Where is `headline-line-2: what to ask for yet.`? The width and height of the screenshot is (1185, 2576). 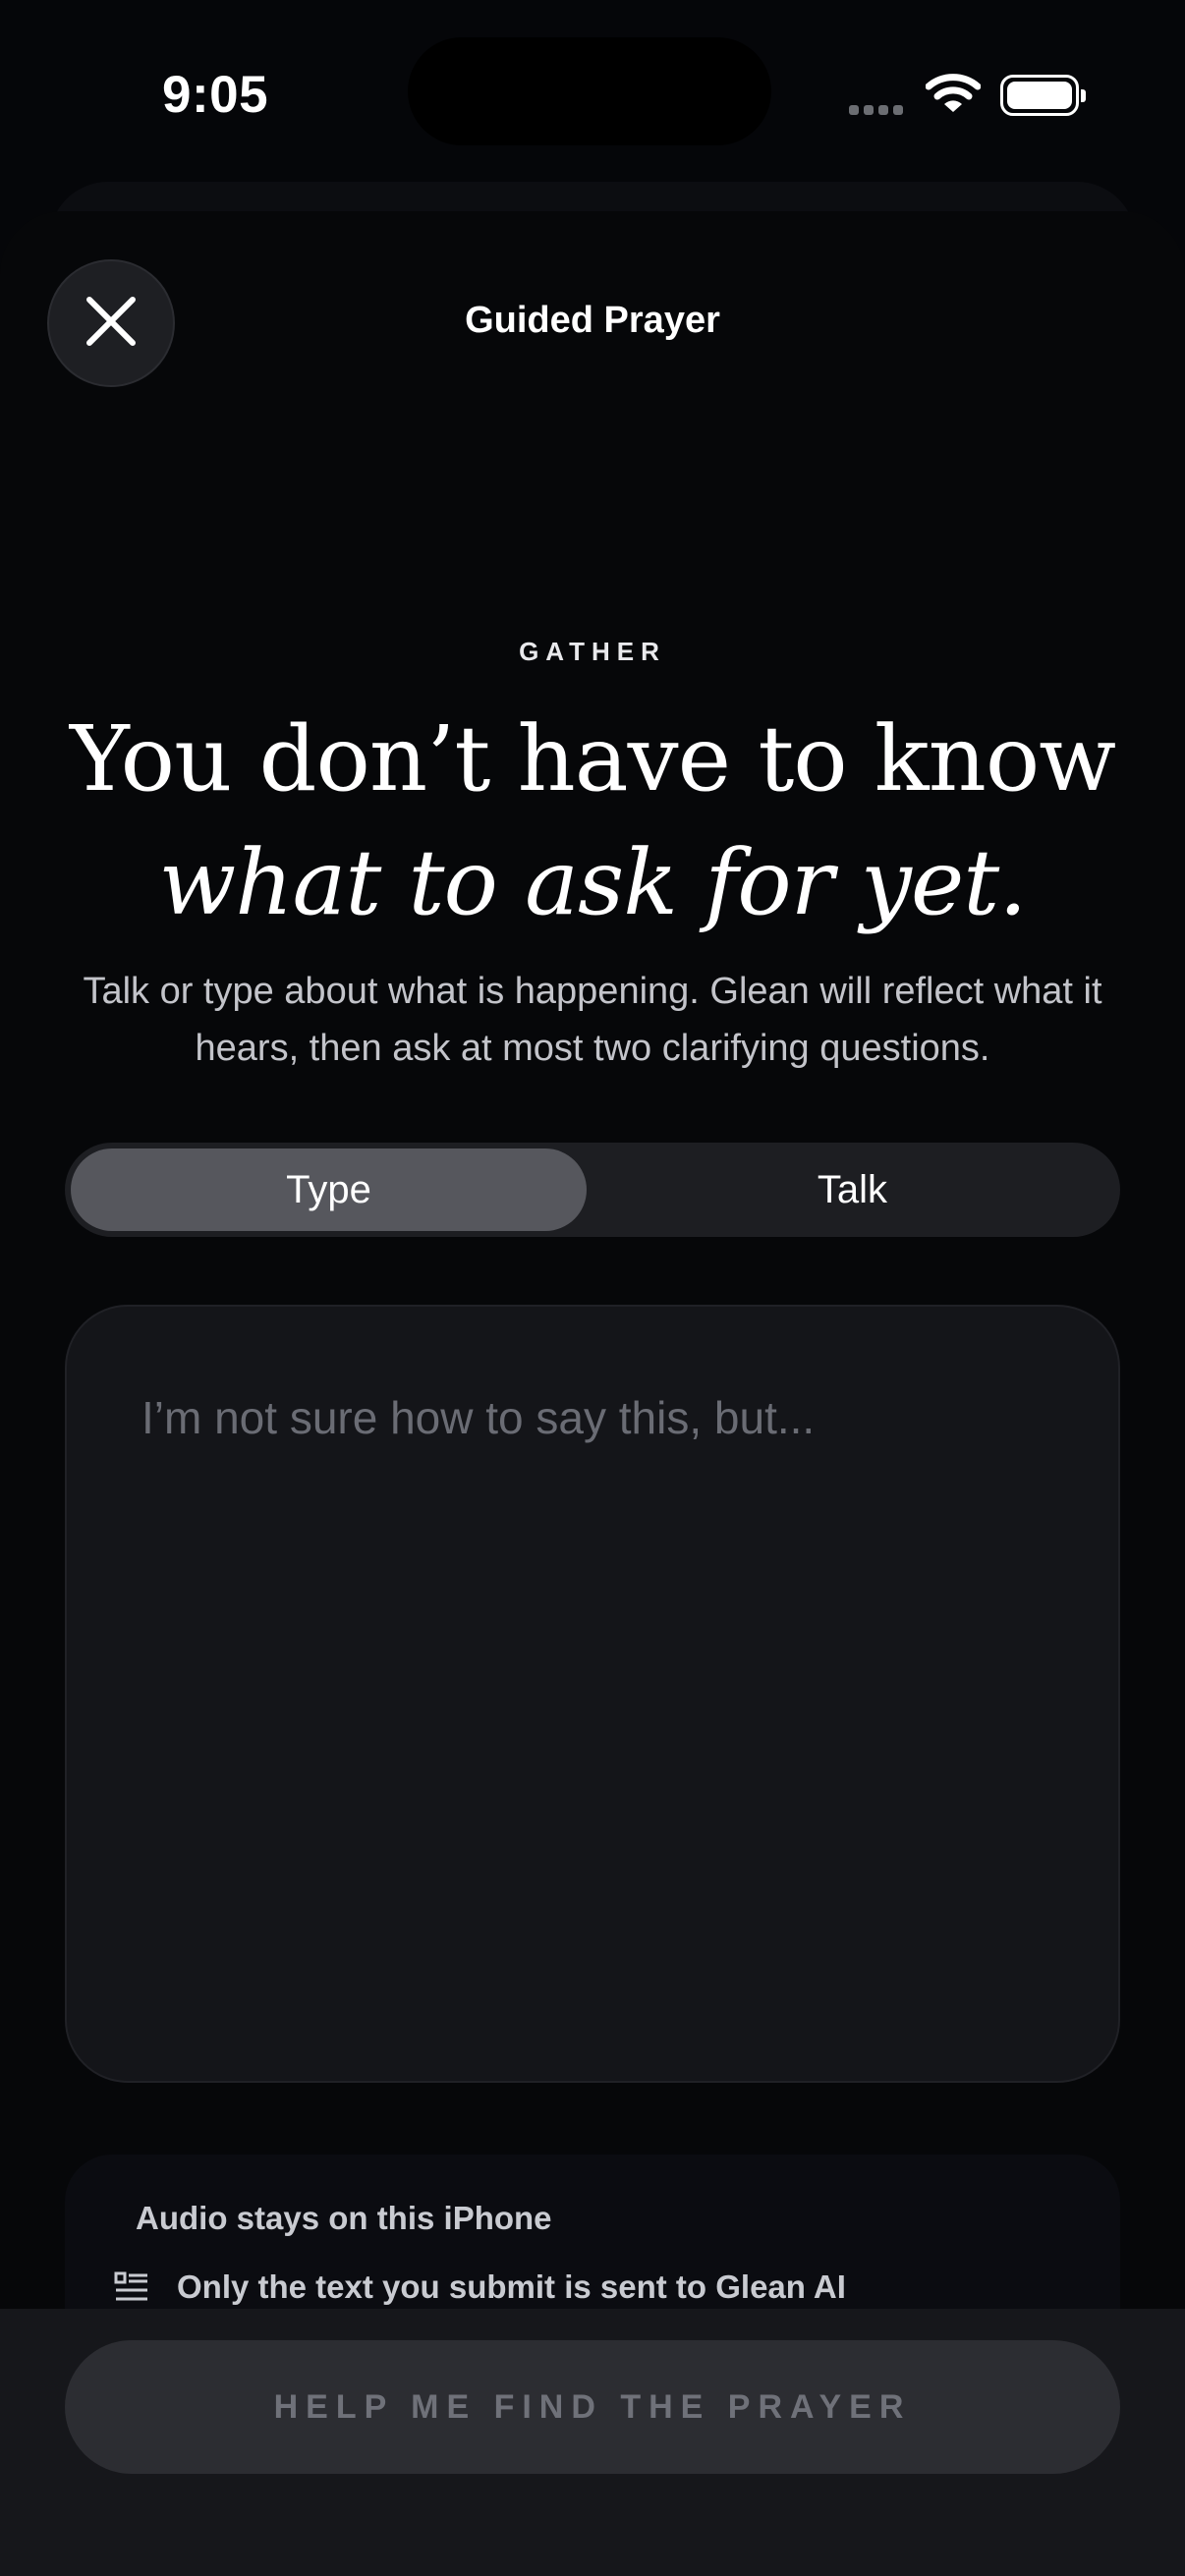
headline-line-2: what to ask for yet. is located at coordinates (592, 882).